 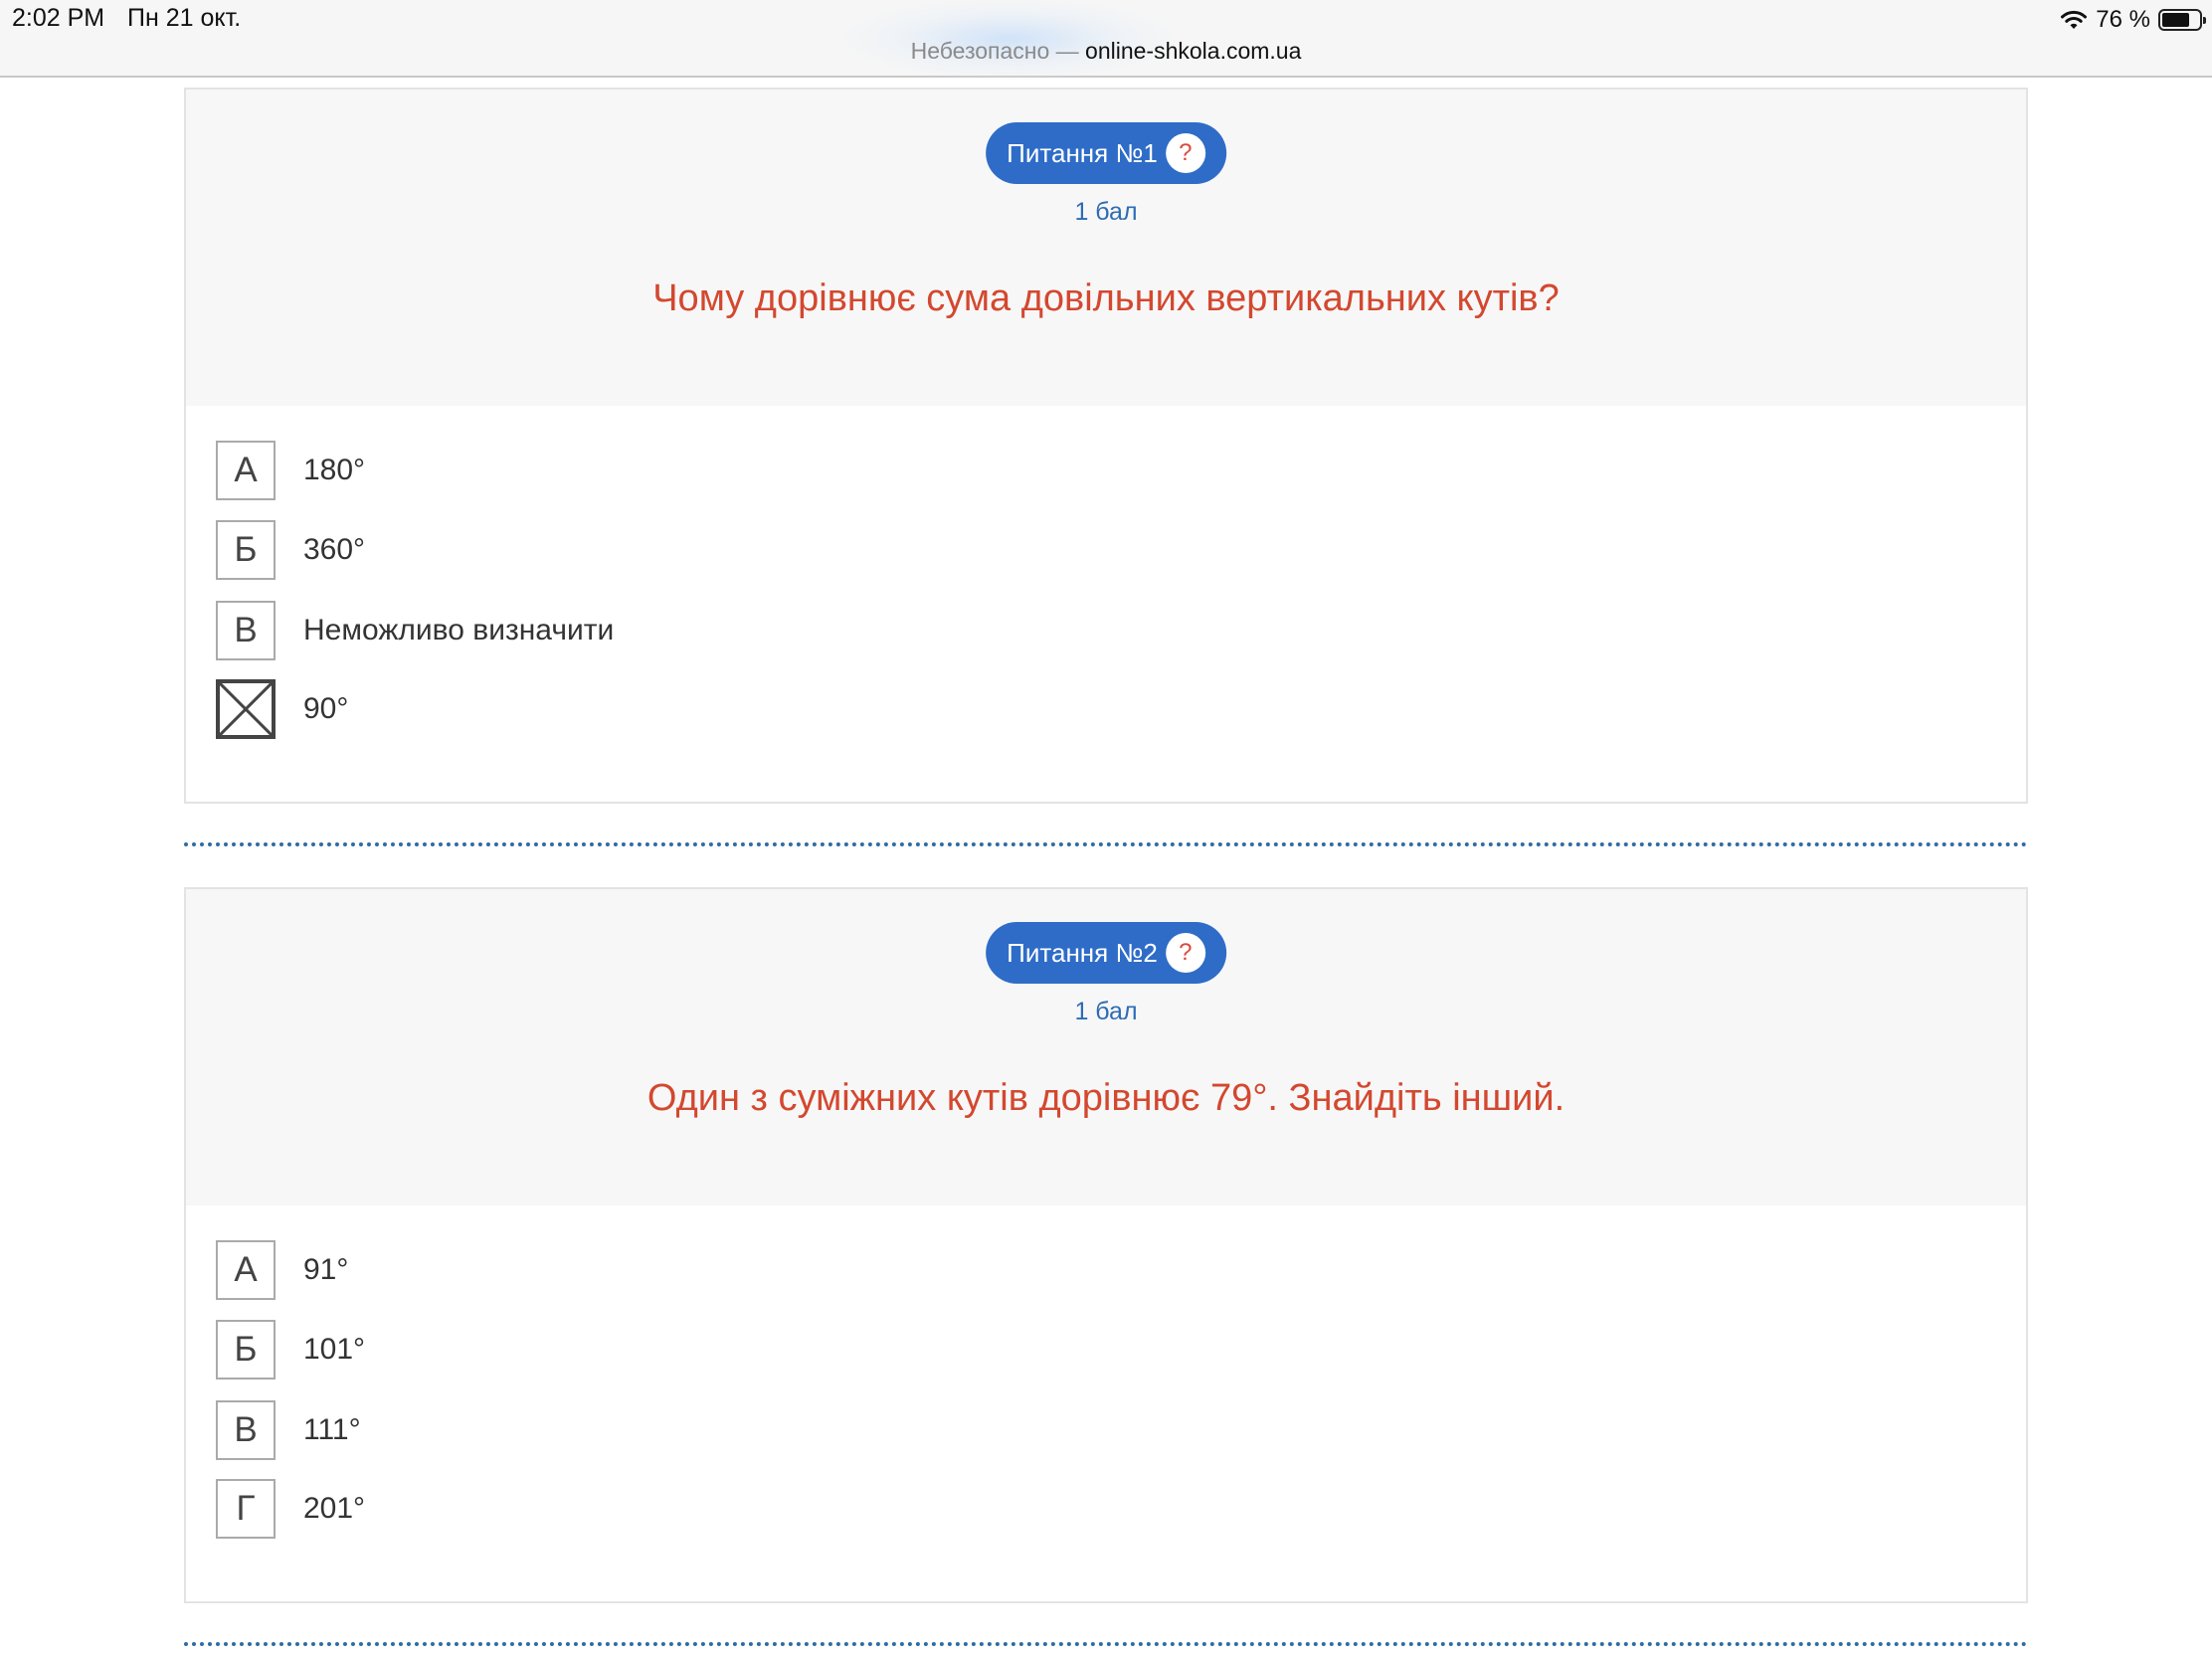 I want to click on answer-option-g: 90°, so click(x=282, y=709).